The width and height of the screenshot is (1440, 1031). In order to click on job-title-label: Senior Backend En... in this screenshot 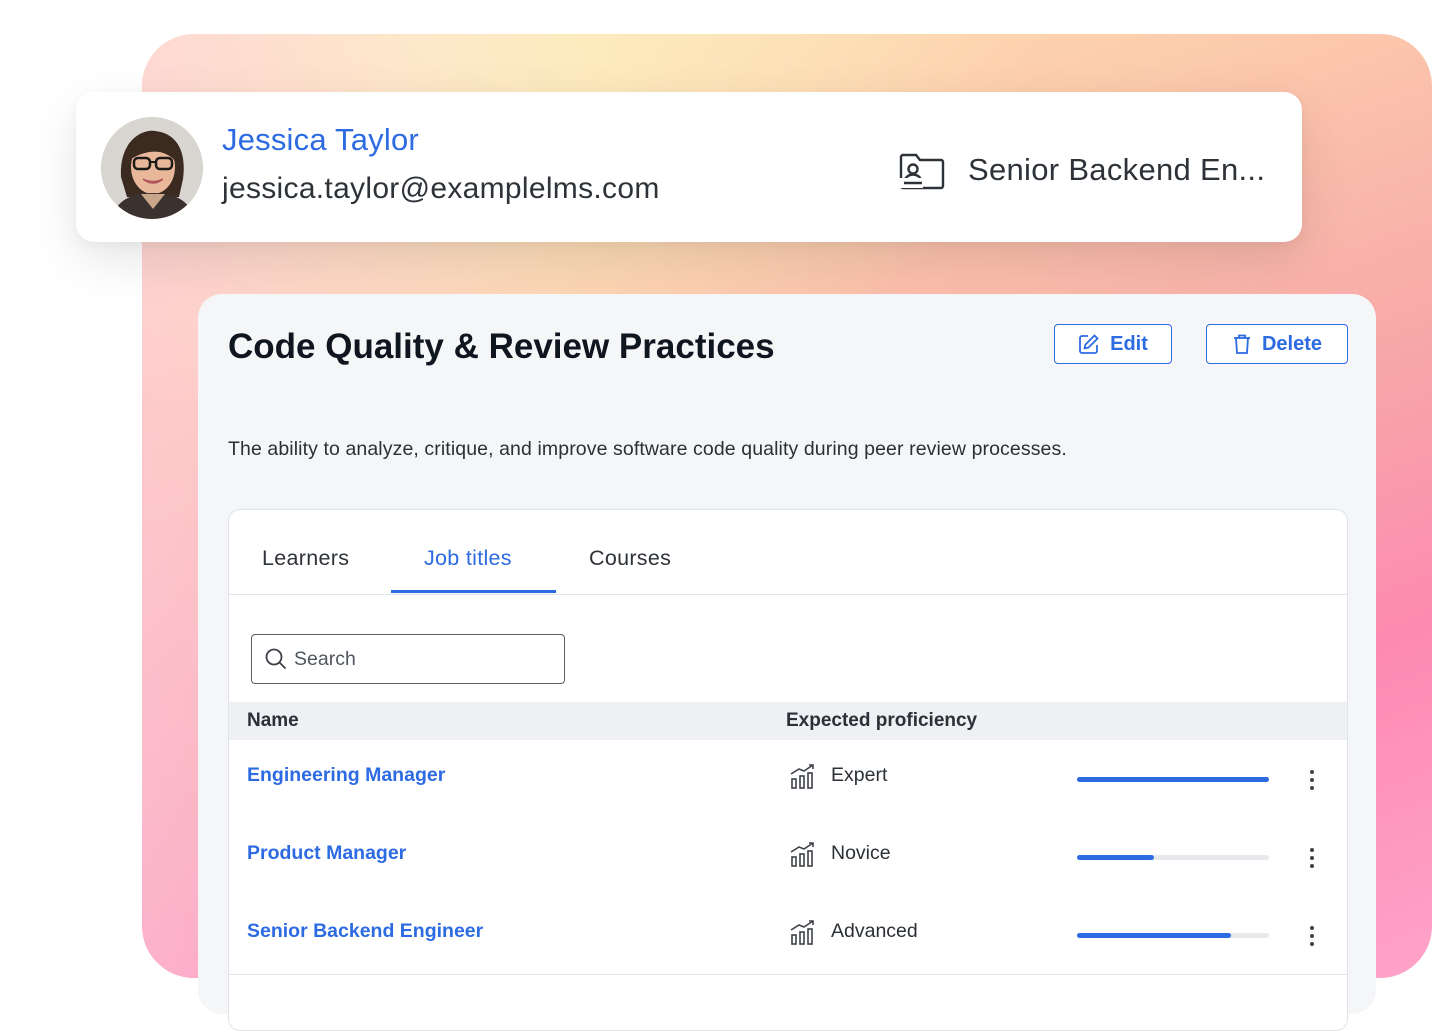, I will do `click(1117, 169)`.